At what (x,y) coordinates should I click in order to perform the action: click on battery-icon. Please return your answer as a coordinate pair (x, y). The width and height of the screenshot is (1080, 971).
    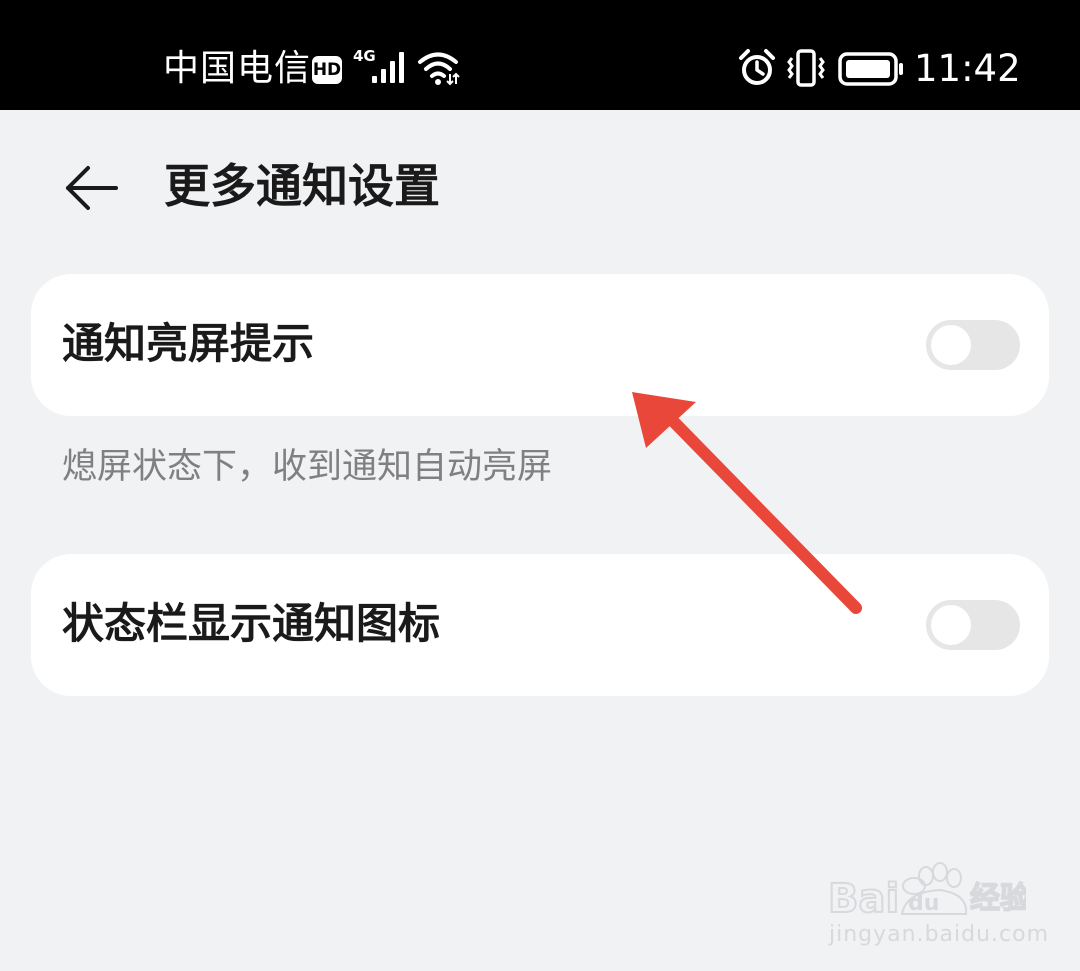
    Looking at the image, I should click on (870, 69).